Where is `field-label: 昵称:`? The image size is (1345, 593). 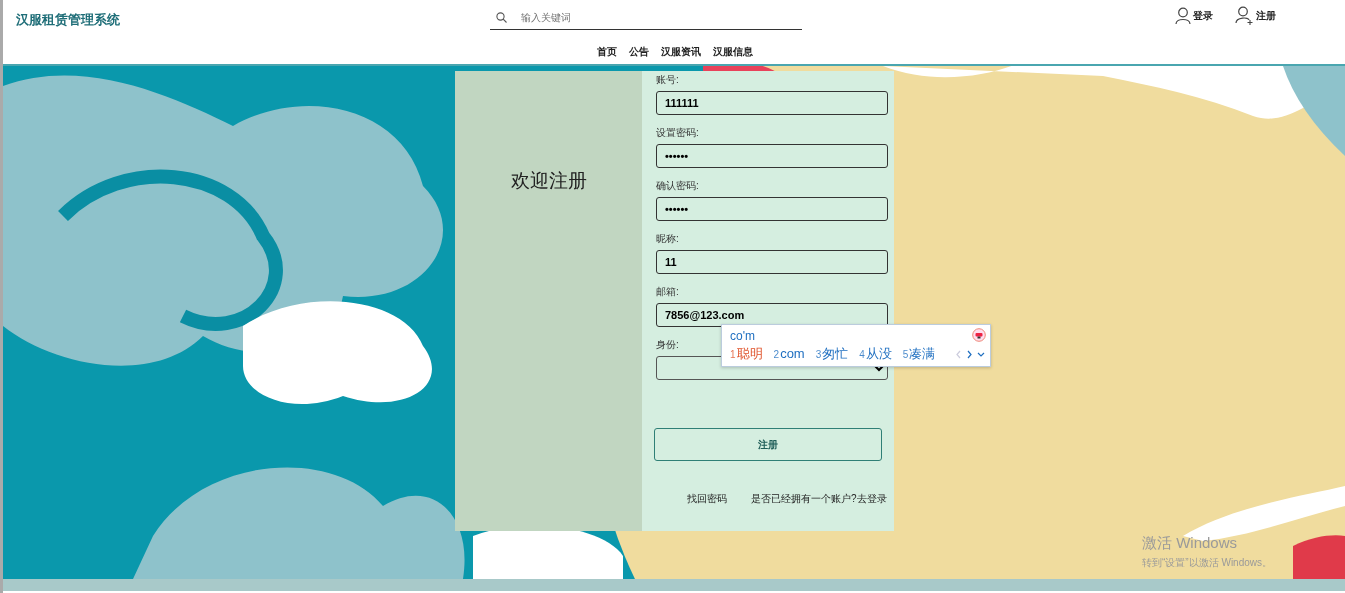 field-label: 昵称: is located at coordinates (667, 239).